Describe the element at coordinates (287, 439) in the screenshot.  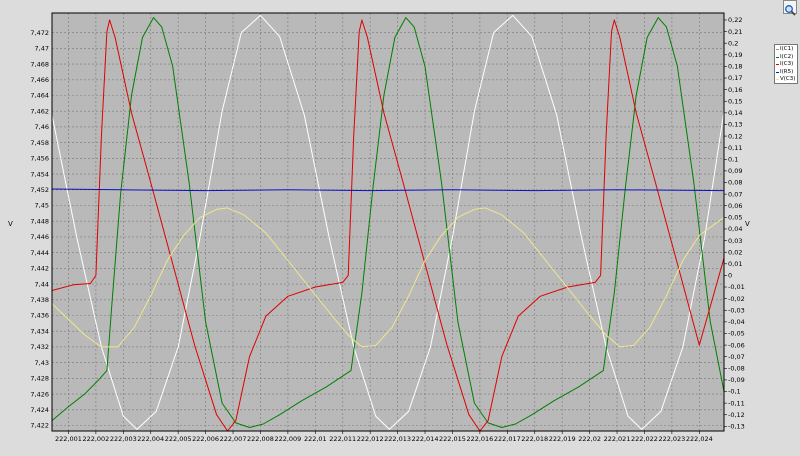
I see `x-tick-label: 222,009` at that location.